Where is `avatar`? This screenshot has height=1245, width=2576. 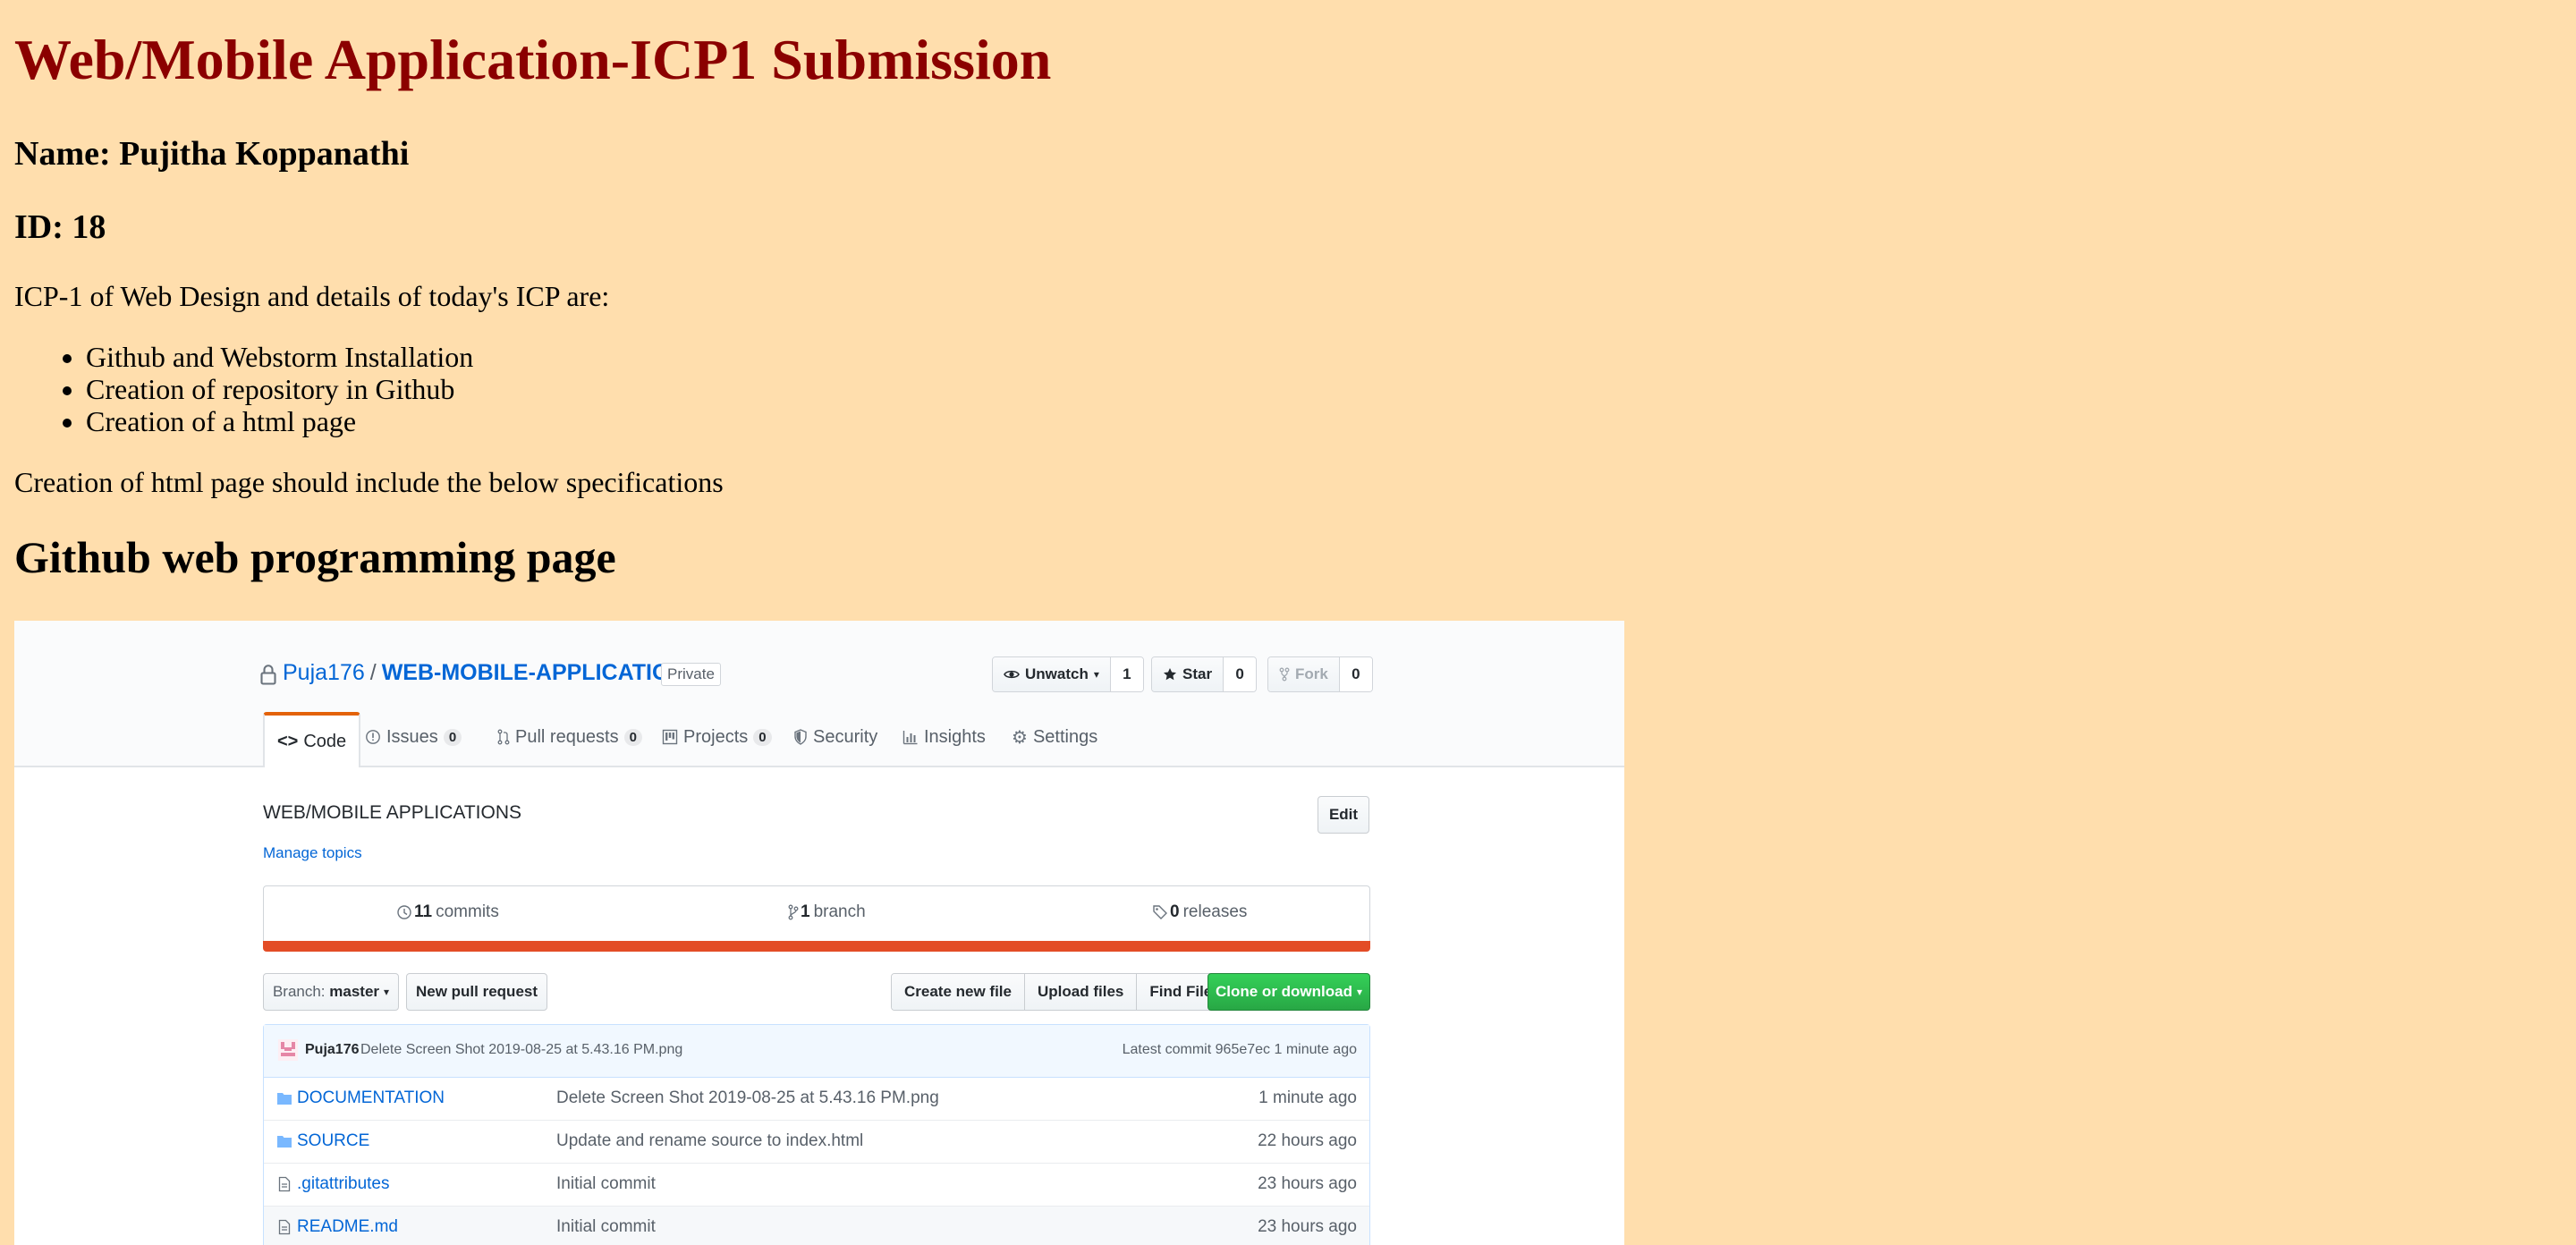 avatar is located at coordinates (288, 1050).